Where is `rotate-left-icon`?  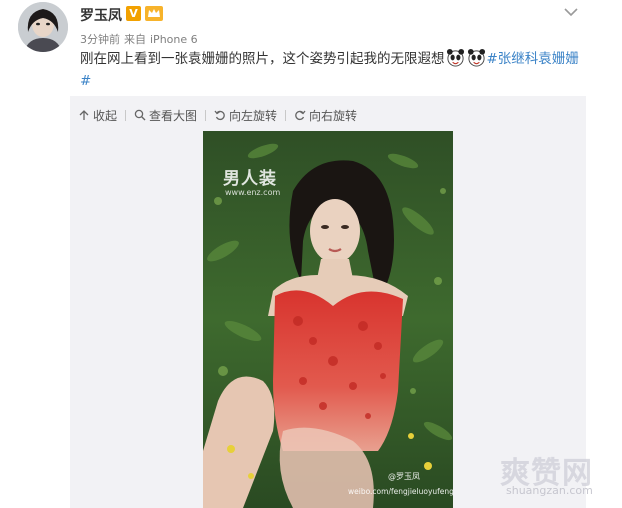 rotate-left-icon is located at coordinates (219, 115).